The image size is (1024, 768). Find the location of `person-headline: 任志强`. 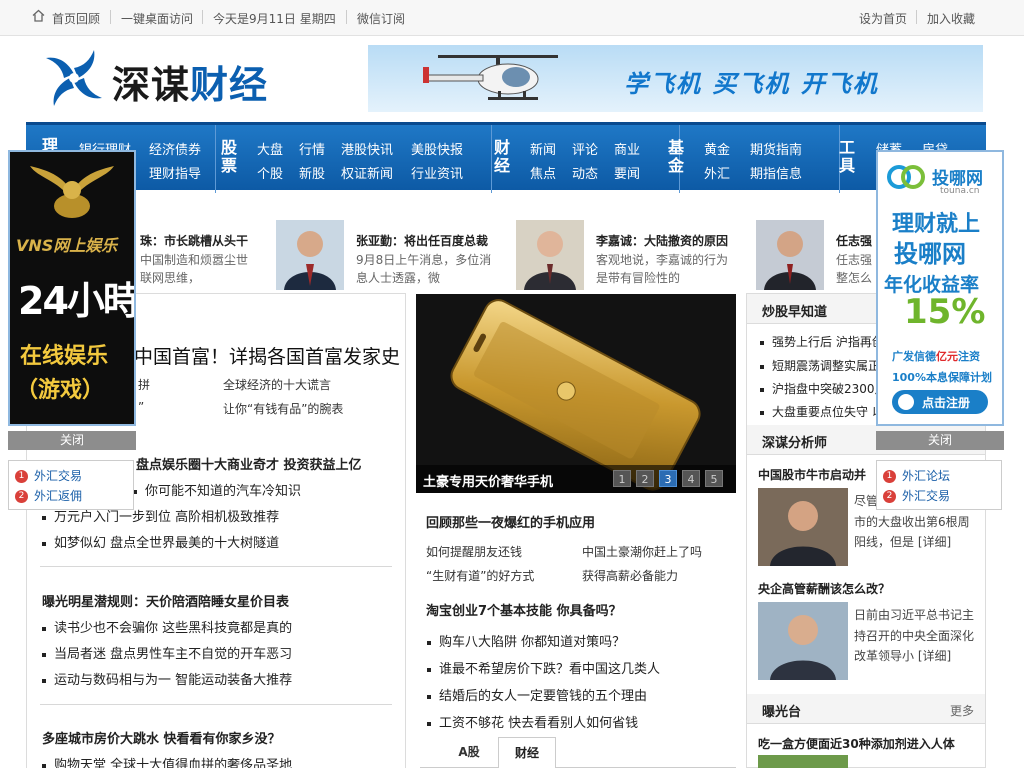

person-headline: 任志强 is located at coordinates (854, 240).